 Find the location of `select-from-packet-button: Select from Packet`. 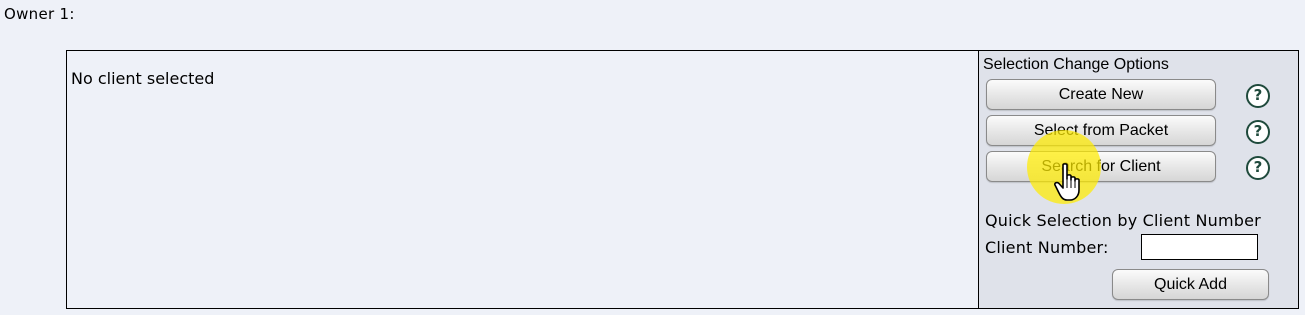

select-from-packet-button: Select from Packet is located at coordinates (1101, 130).